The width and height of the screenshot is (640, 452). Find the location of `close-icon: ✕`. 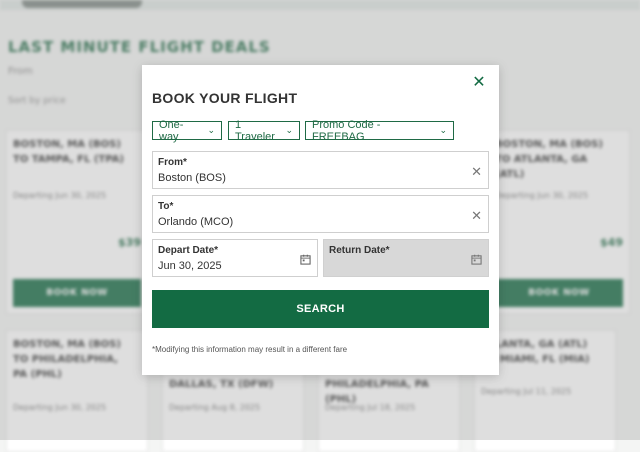

close-icon: ✕ is located at coordinates (479, 82).